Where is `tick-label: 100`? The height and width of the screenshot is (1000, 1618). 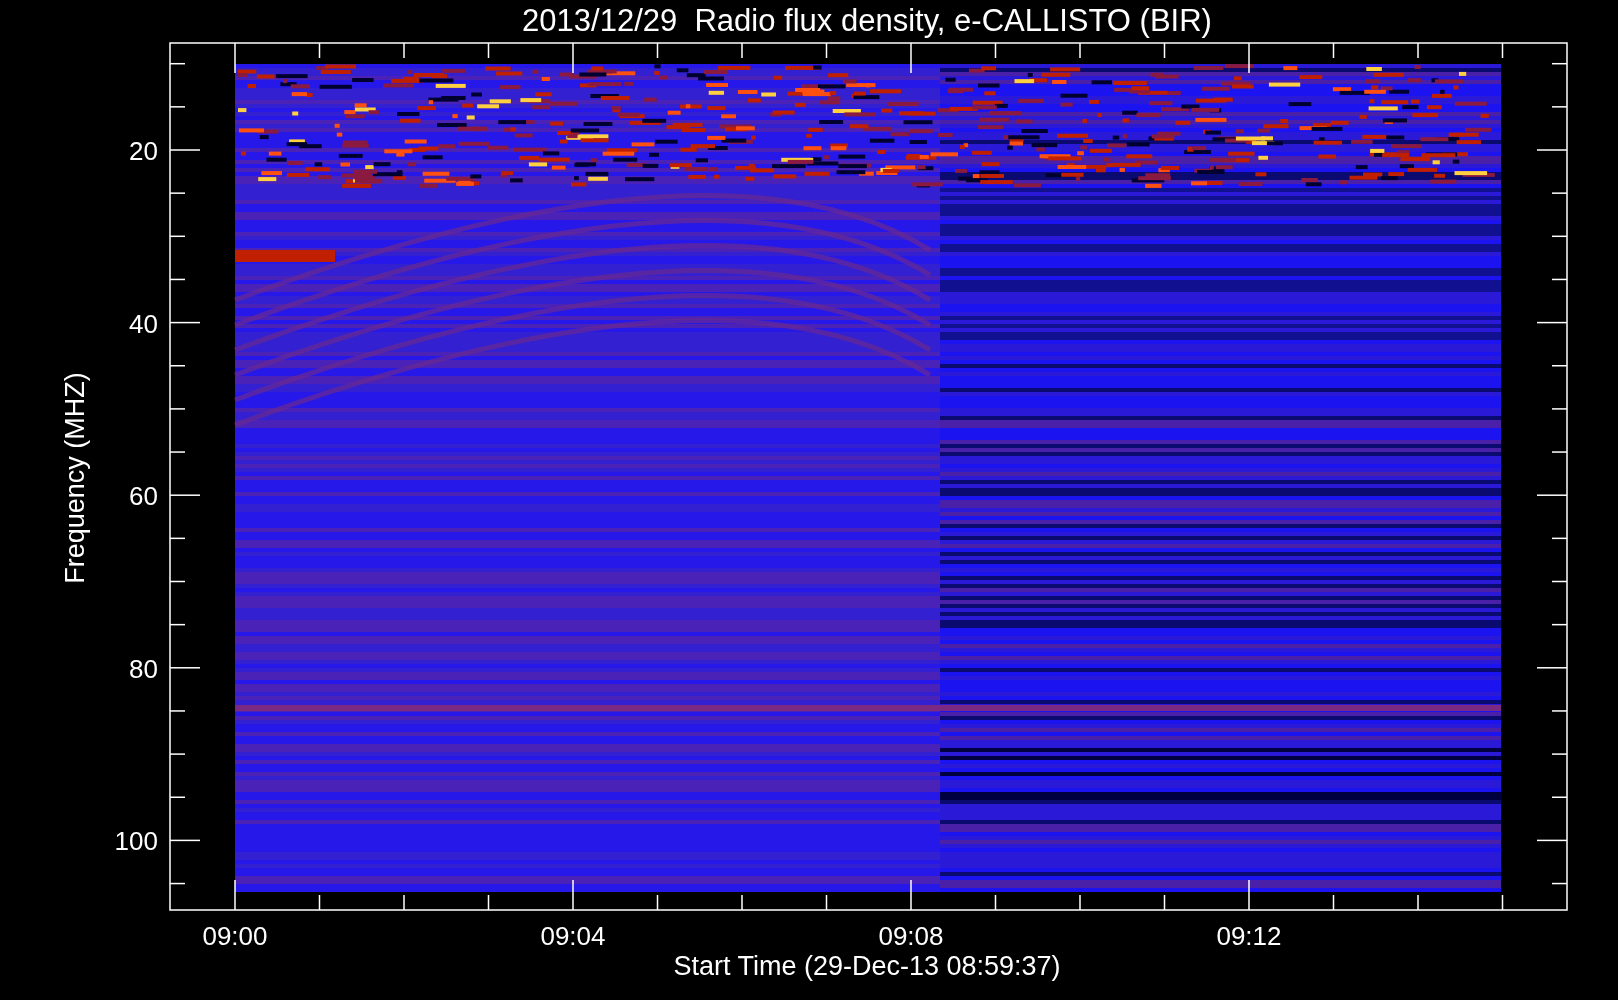 tick-label: 100 is located at coordinates (136, 841).